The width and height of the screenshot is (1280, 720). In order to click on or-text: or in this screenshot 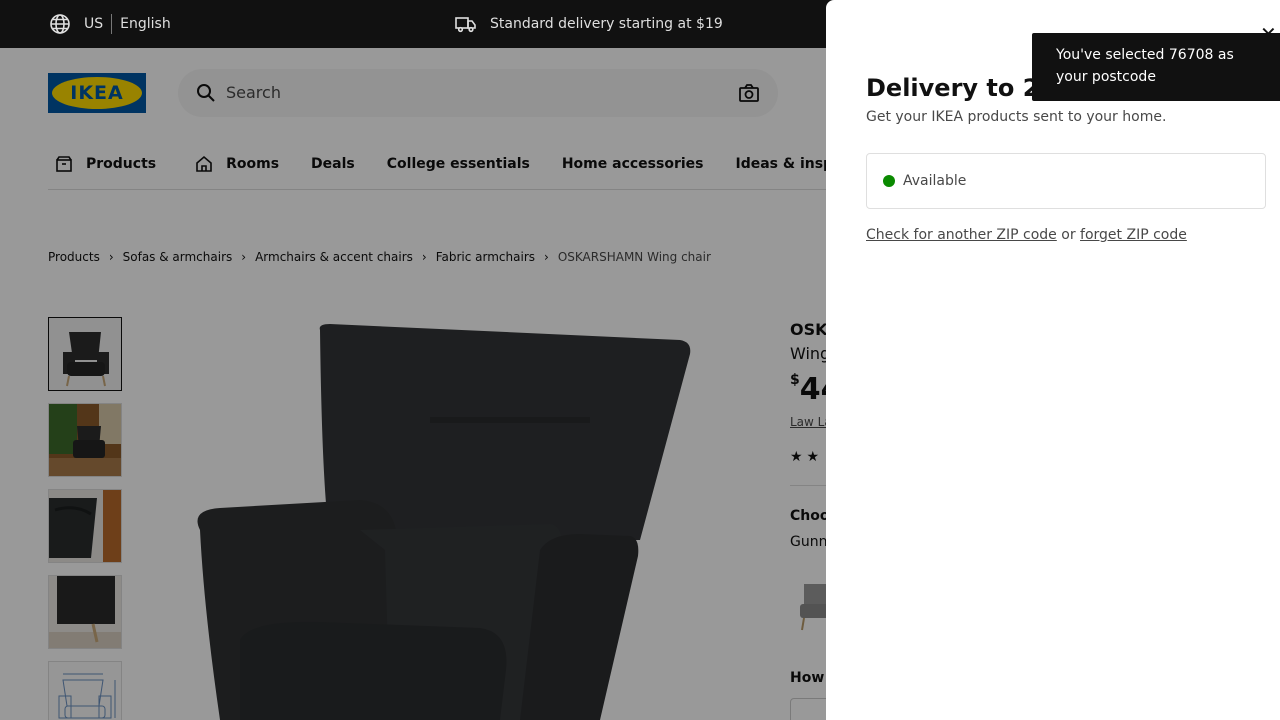, I will do `click(1068, 235)`.